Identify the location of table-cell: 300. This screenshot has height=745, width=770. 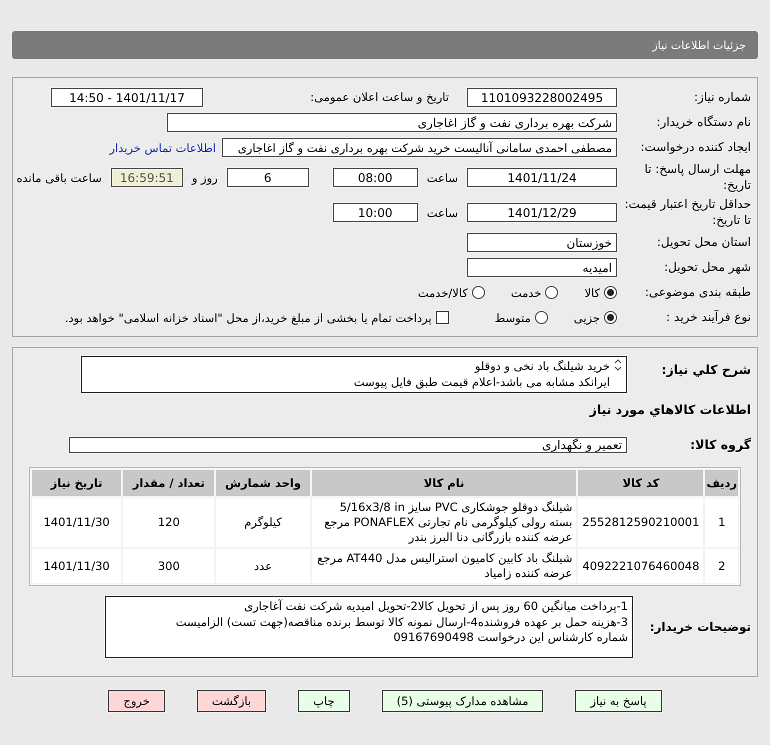
(168, 566).